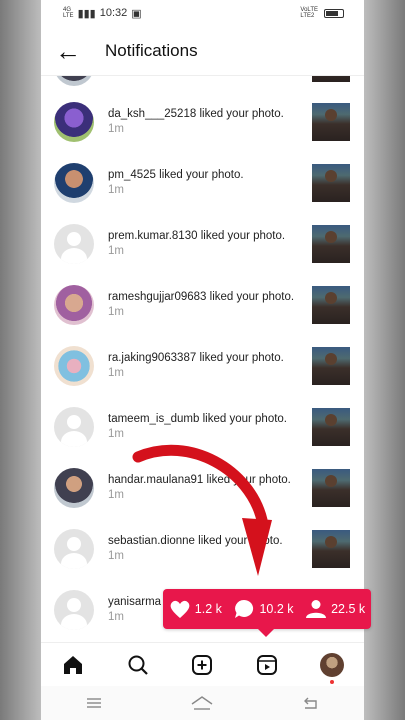  I want to click on username: tameem_is_dumb, so click(153, 419).